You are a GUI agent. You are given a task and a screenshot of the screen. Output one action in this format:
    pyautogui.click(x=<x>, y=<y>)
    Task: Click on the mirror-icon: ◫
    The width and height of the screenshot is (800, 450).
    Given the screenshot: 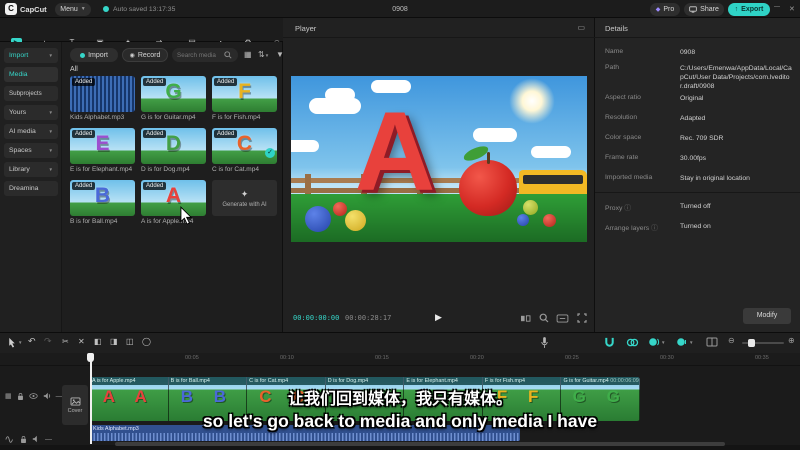 What is the action you would take?
    pyautogui.click(x=130, y=341)
    